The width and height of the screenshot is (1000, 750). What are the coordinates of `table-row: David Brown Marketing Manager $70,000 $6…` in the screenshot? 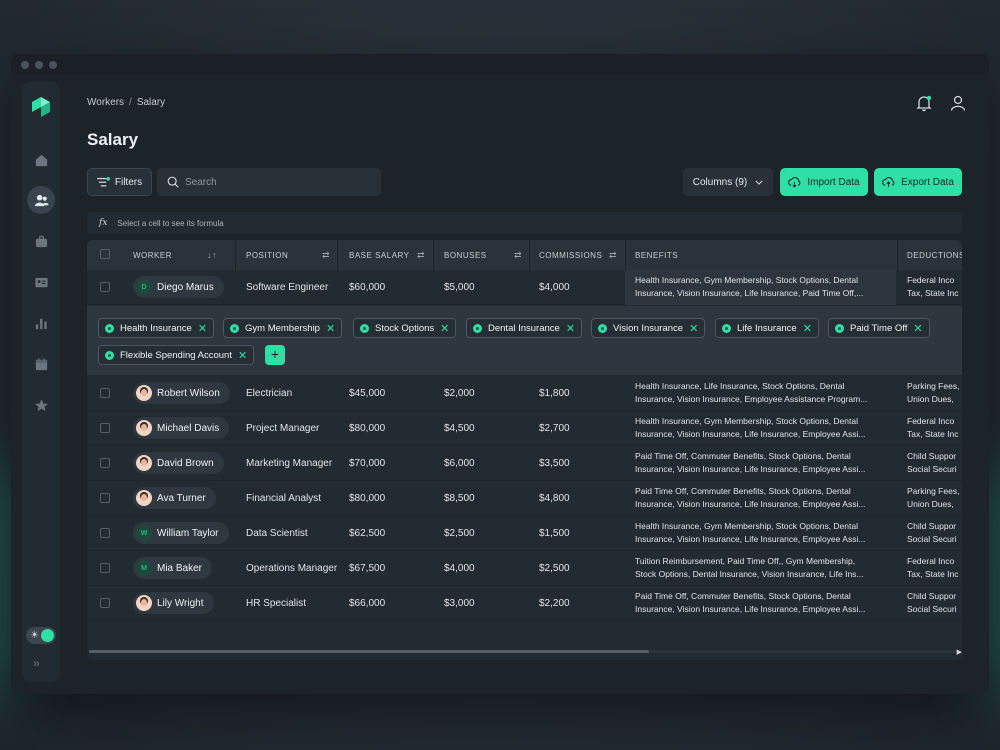 It's located at (524, 463).